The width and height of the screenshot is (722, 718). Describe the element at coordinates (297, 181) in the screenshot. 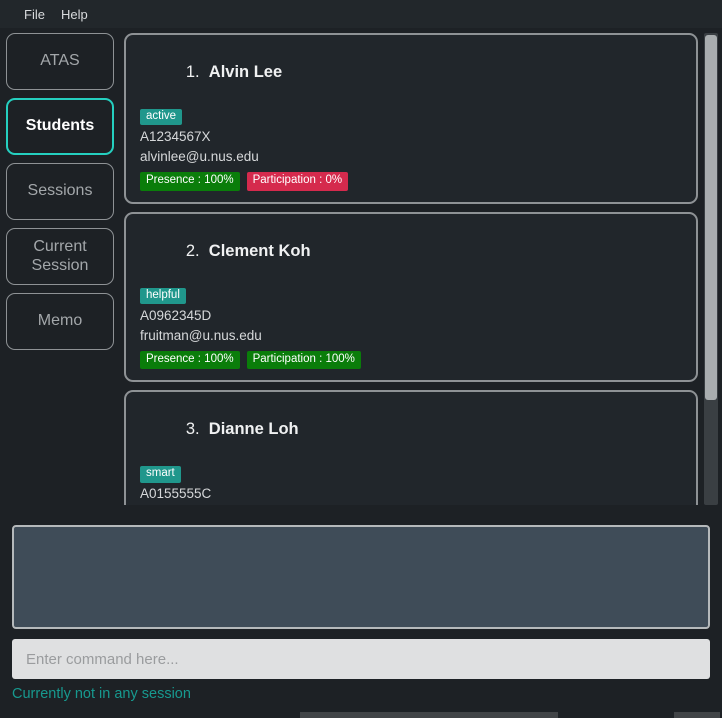

I see `participation-badge: Participation : 0%` at that location.